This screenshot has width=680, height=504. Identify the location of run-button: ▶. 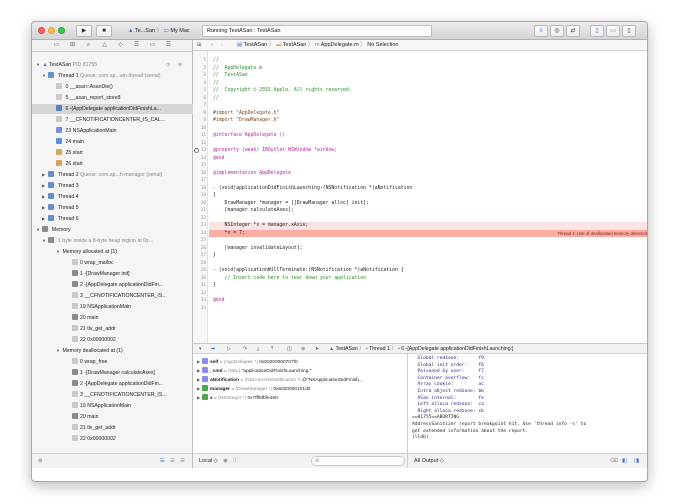
(84, 31).